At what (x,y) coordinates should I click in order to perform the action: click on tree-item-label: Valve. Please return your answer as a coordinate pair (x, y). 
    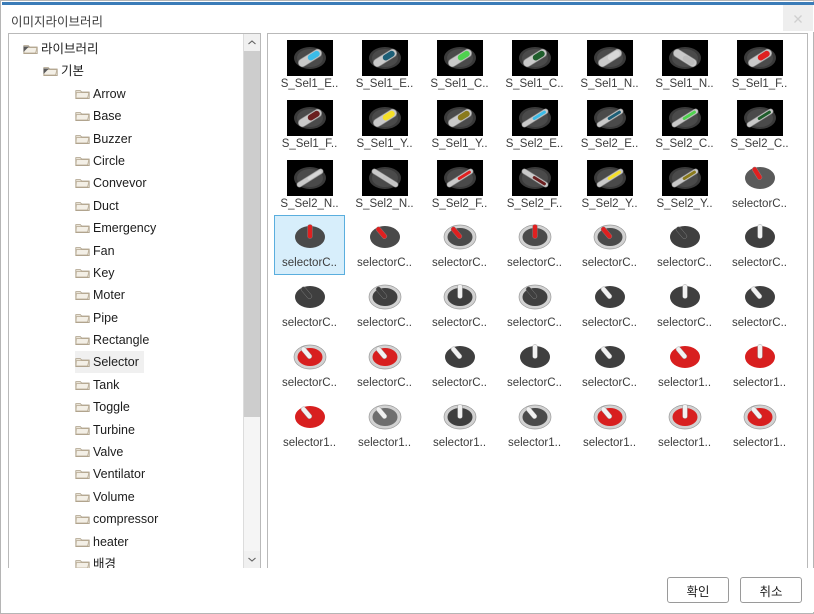
    Looking at the image, I should click on (108, 452).